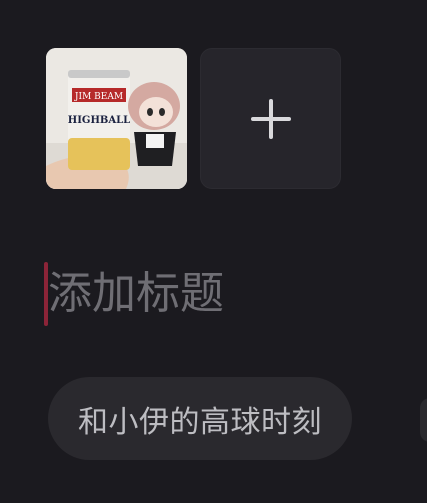  I want to click on photo-thumbnail: JIM BEAM HIGHBALL, so click(116, 118).